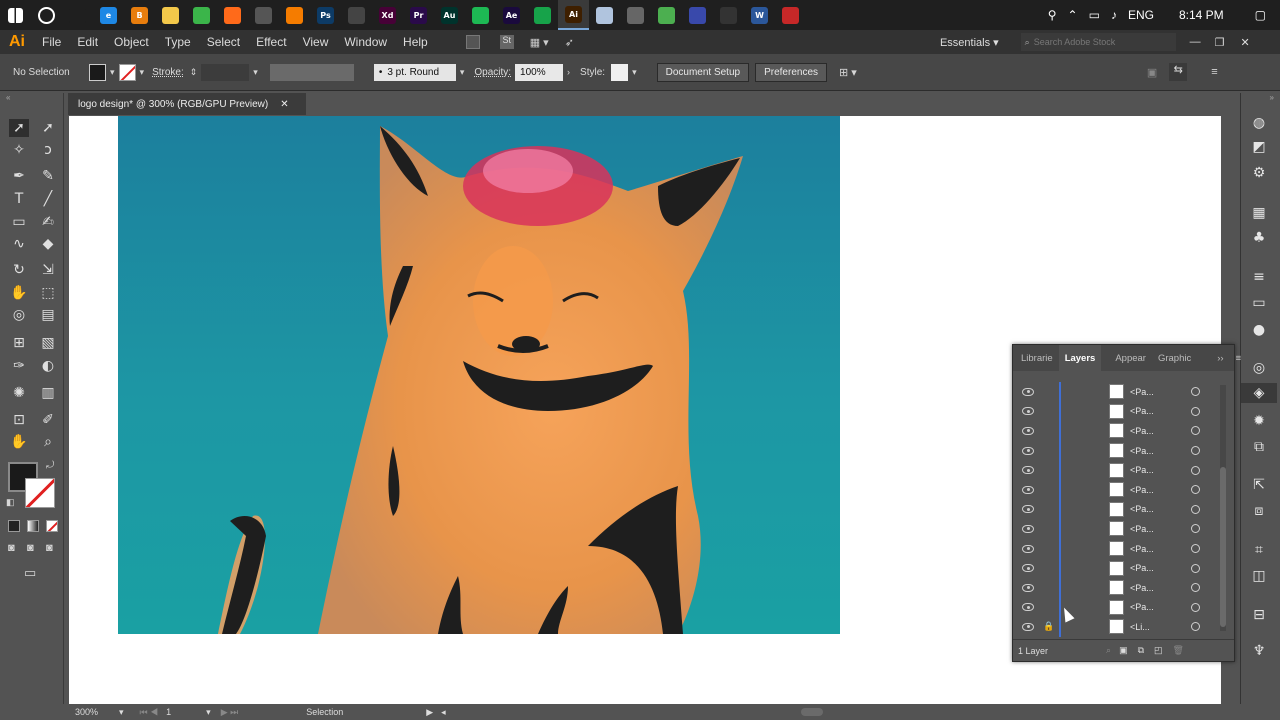 The height and width of the screenshot is (720, 1280). Describe the element at coordinates (1259, 447) in the screenshot. I see `graphic-styles-icon: ⧉` at that location.